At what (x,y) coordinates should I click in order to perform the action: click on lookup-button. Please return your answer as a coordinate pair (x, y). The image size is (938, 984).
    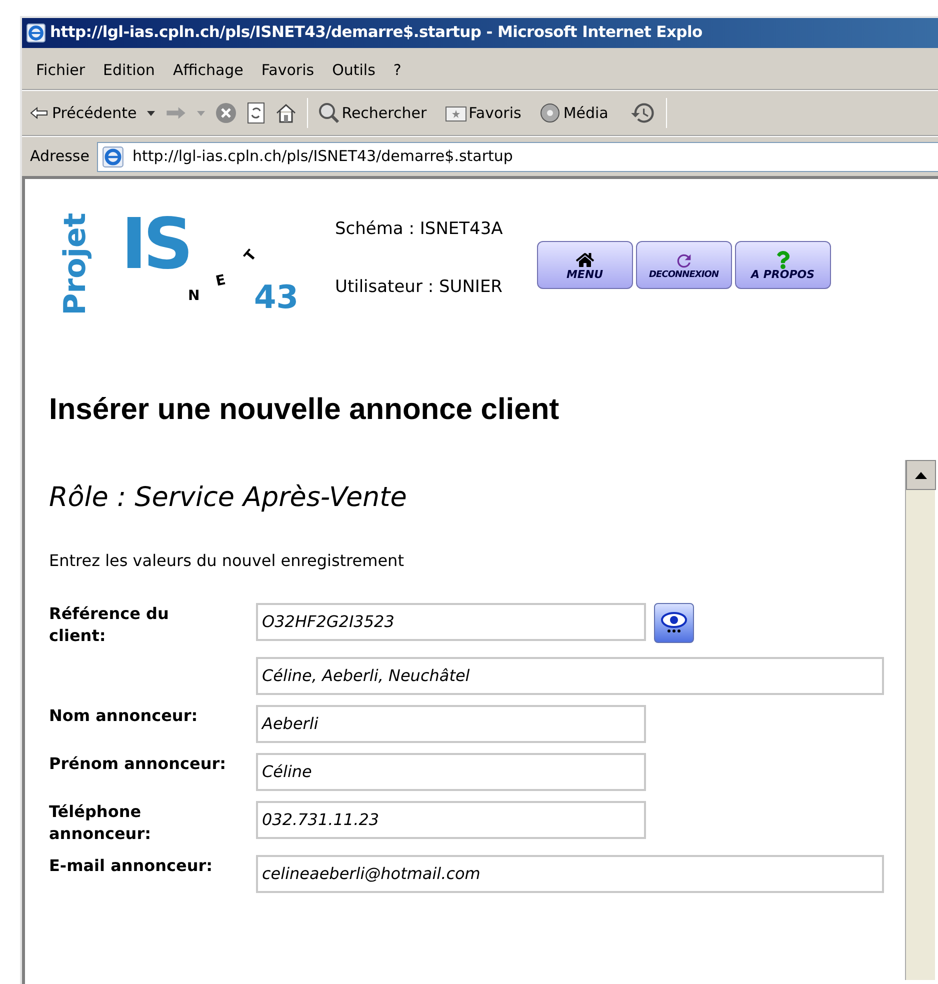
    Looking at the image, I should click on (674, 622).